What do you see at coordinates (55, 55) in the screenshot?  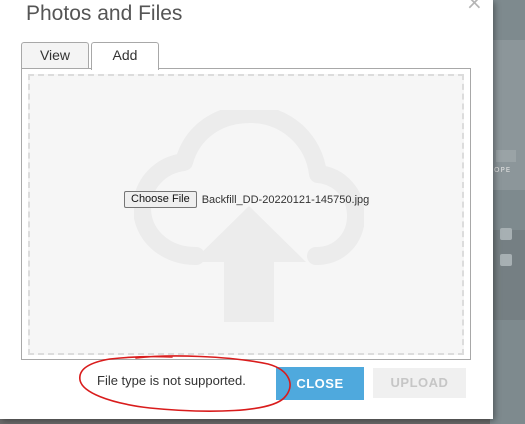 I see `tab-view: View` at bounding box center [55, 55].